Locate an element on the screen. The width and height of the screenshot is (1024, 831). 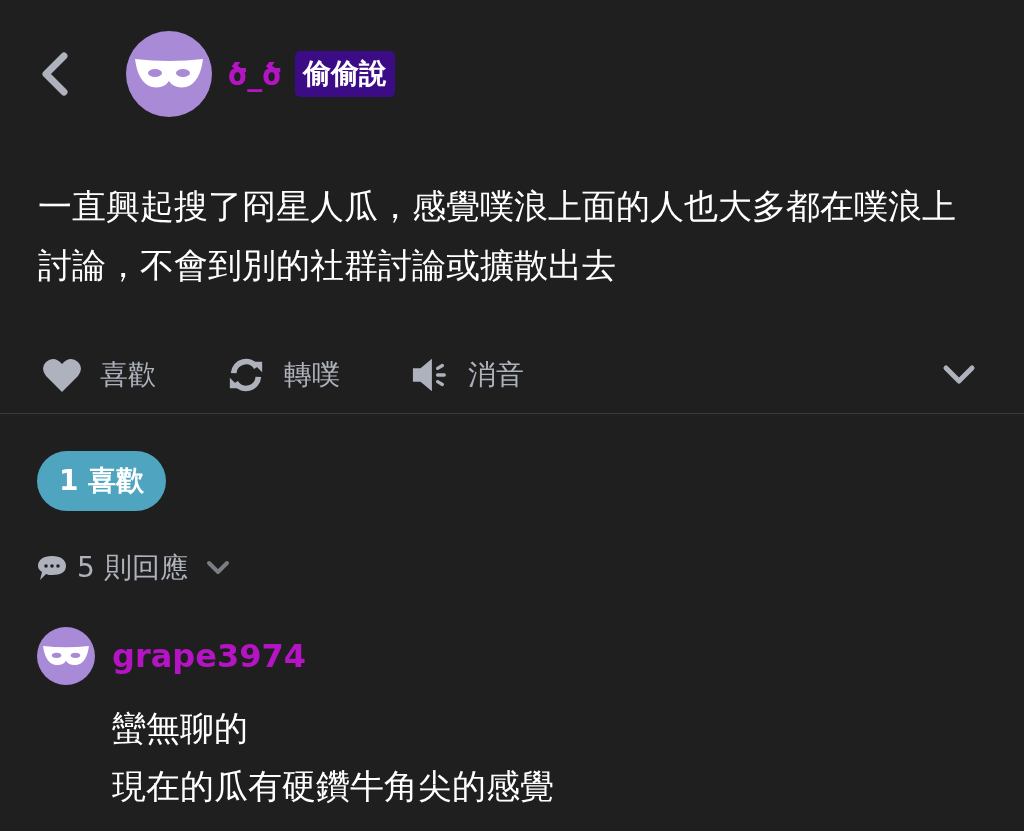
anonymous-badge: 偷偷說 is located at coordinates (345, 74).